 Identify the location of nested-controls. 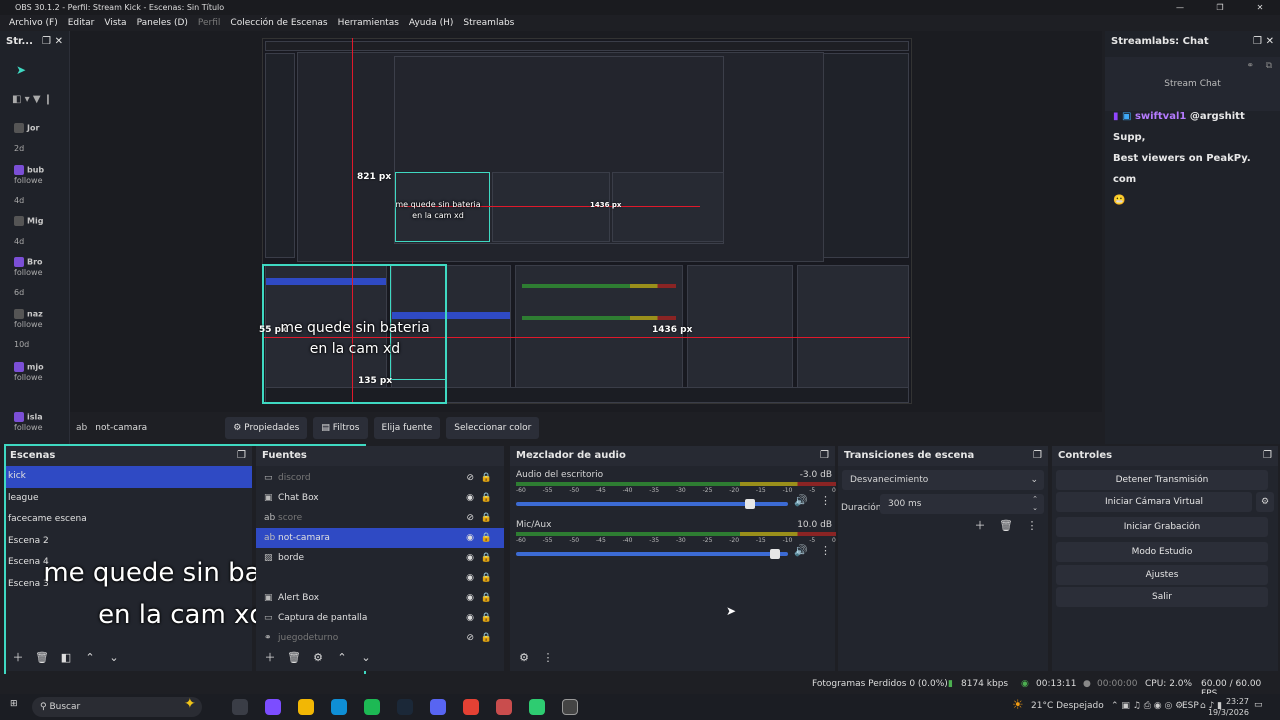
(853, 334).